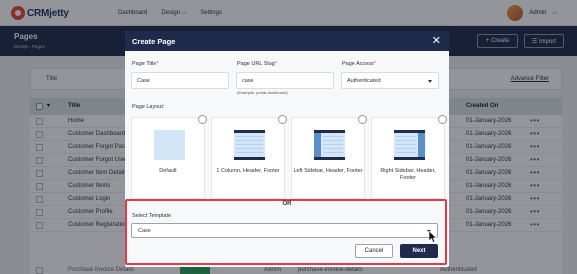  I want to click on layout-name: 1 Column, Header, Footer, so click(248, 171).